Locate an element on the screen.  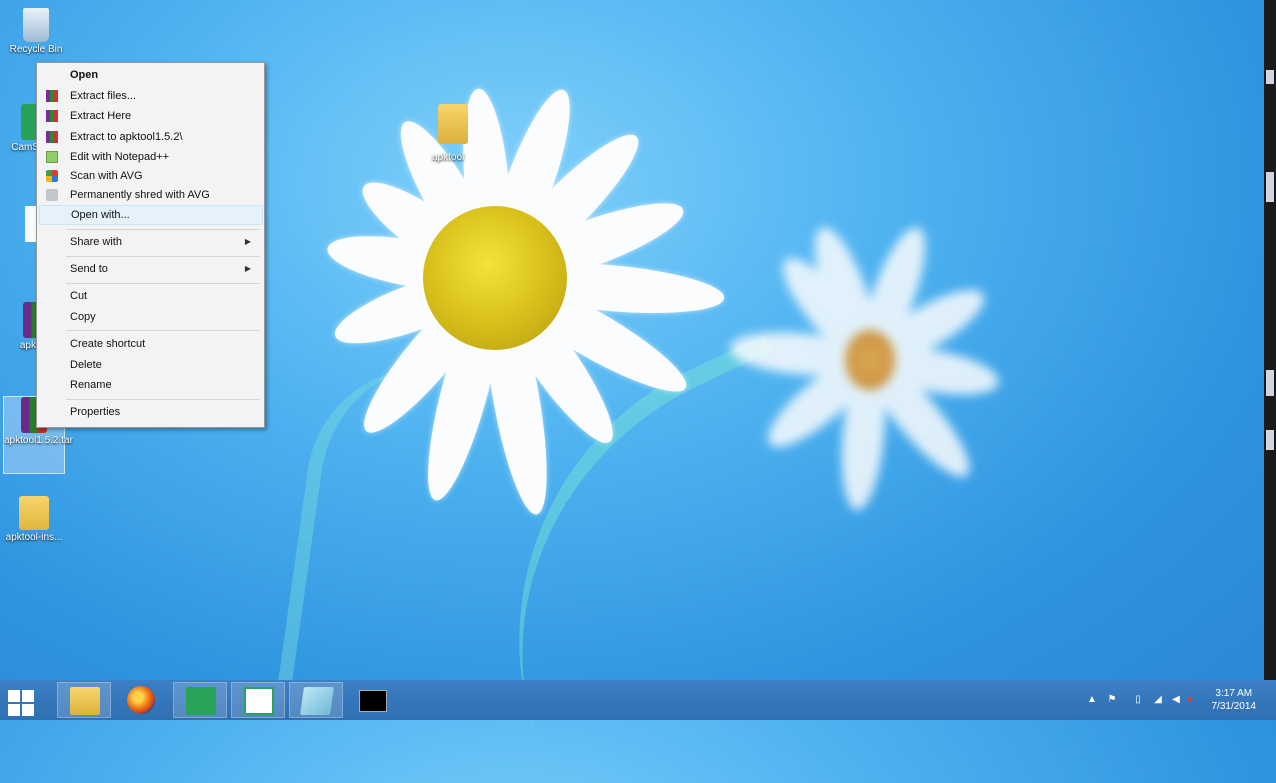
avg-tray-icon: ● is located at coordinates (1190, 700).